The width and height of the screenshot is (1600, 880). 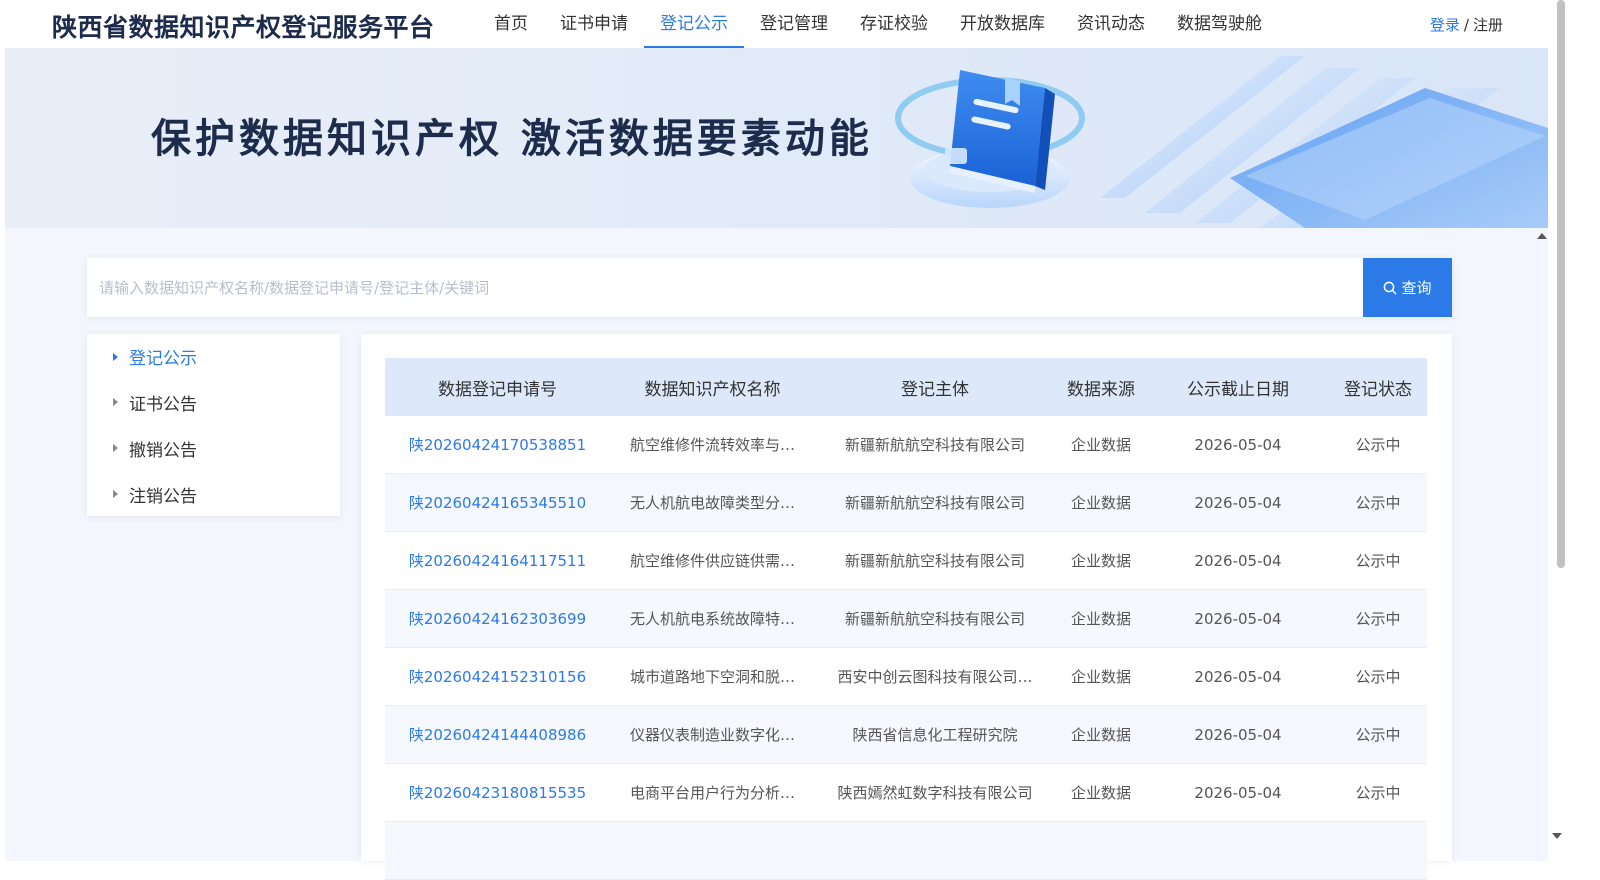 What do you see at coordinates (213, 448) in the screenshot?
I see `sidebar-item-revocation-notice: 撤销公告` at bounding box center [213, 448].